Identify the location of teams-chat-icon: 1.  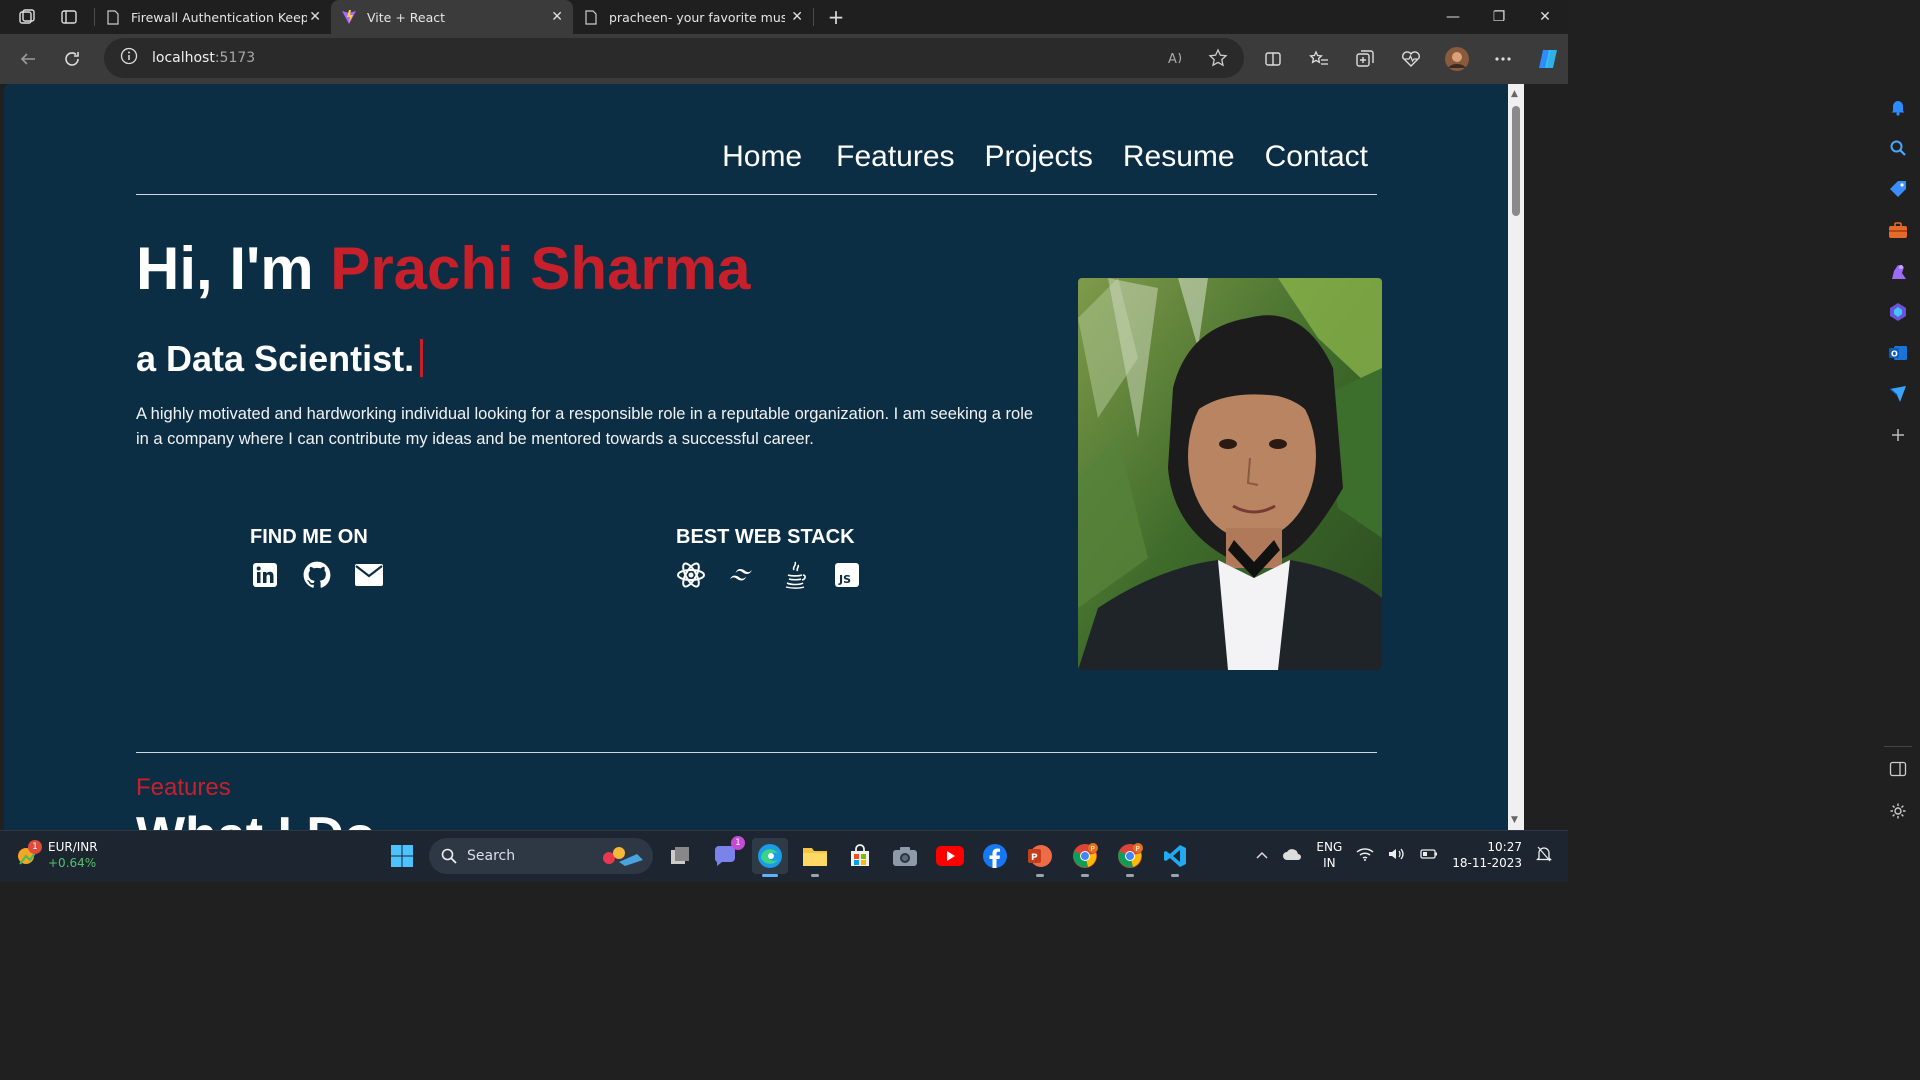
(726, 855).